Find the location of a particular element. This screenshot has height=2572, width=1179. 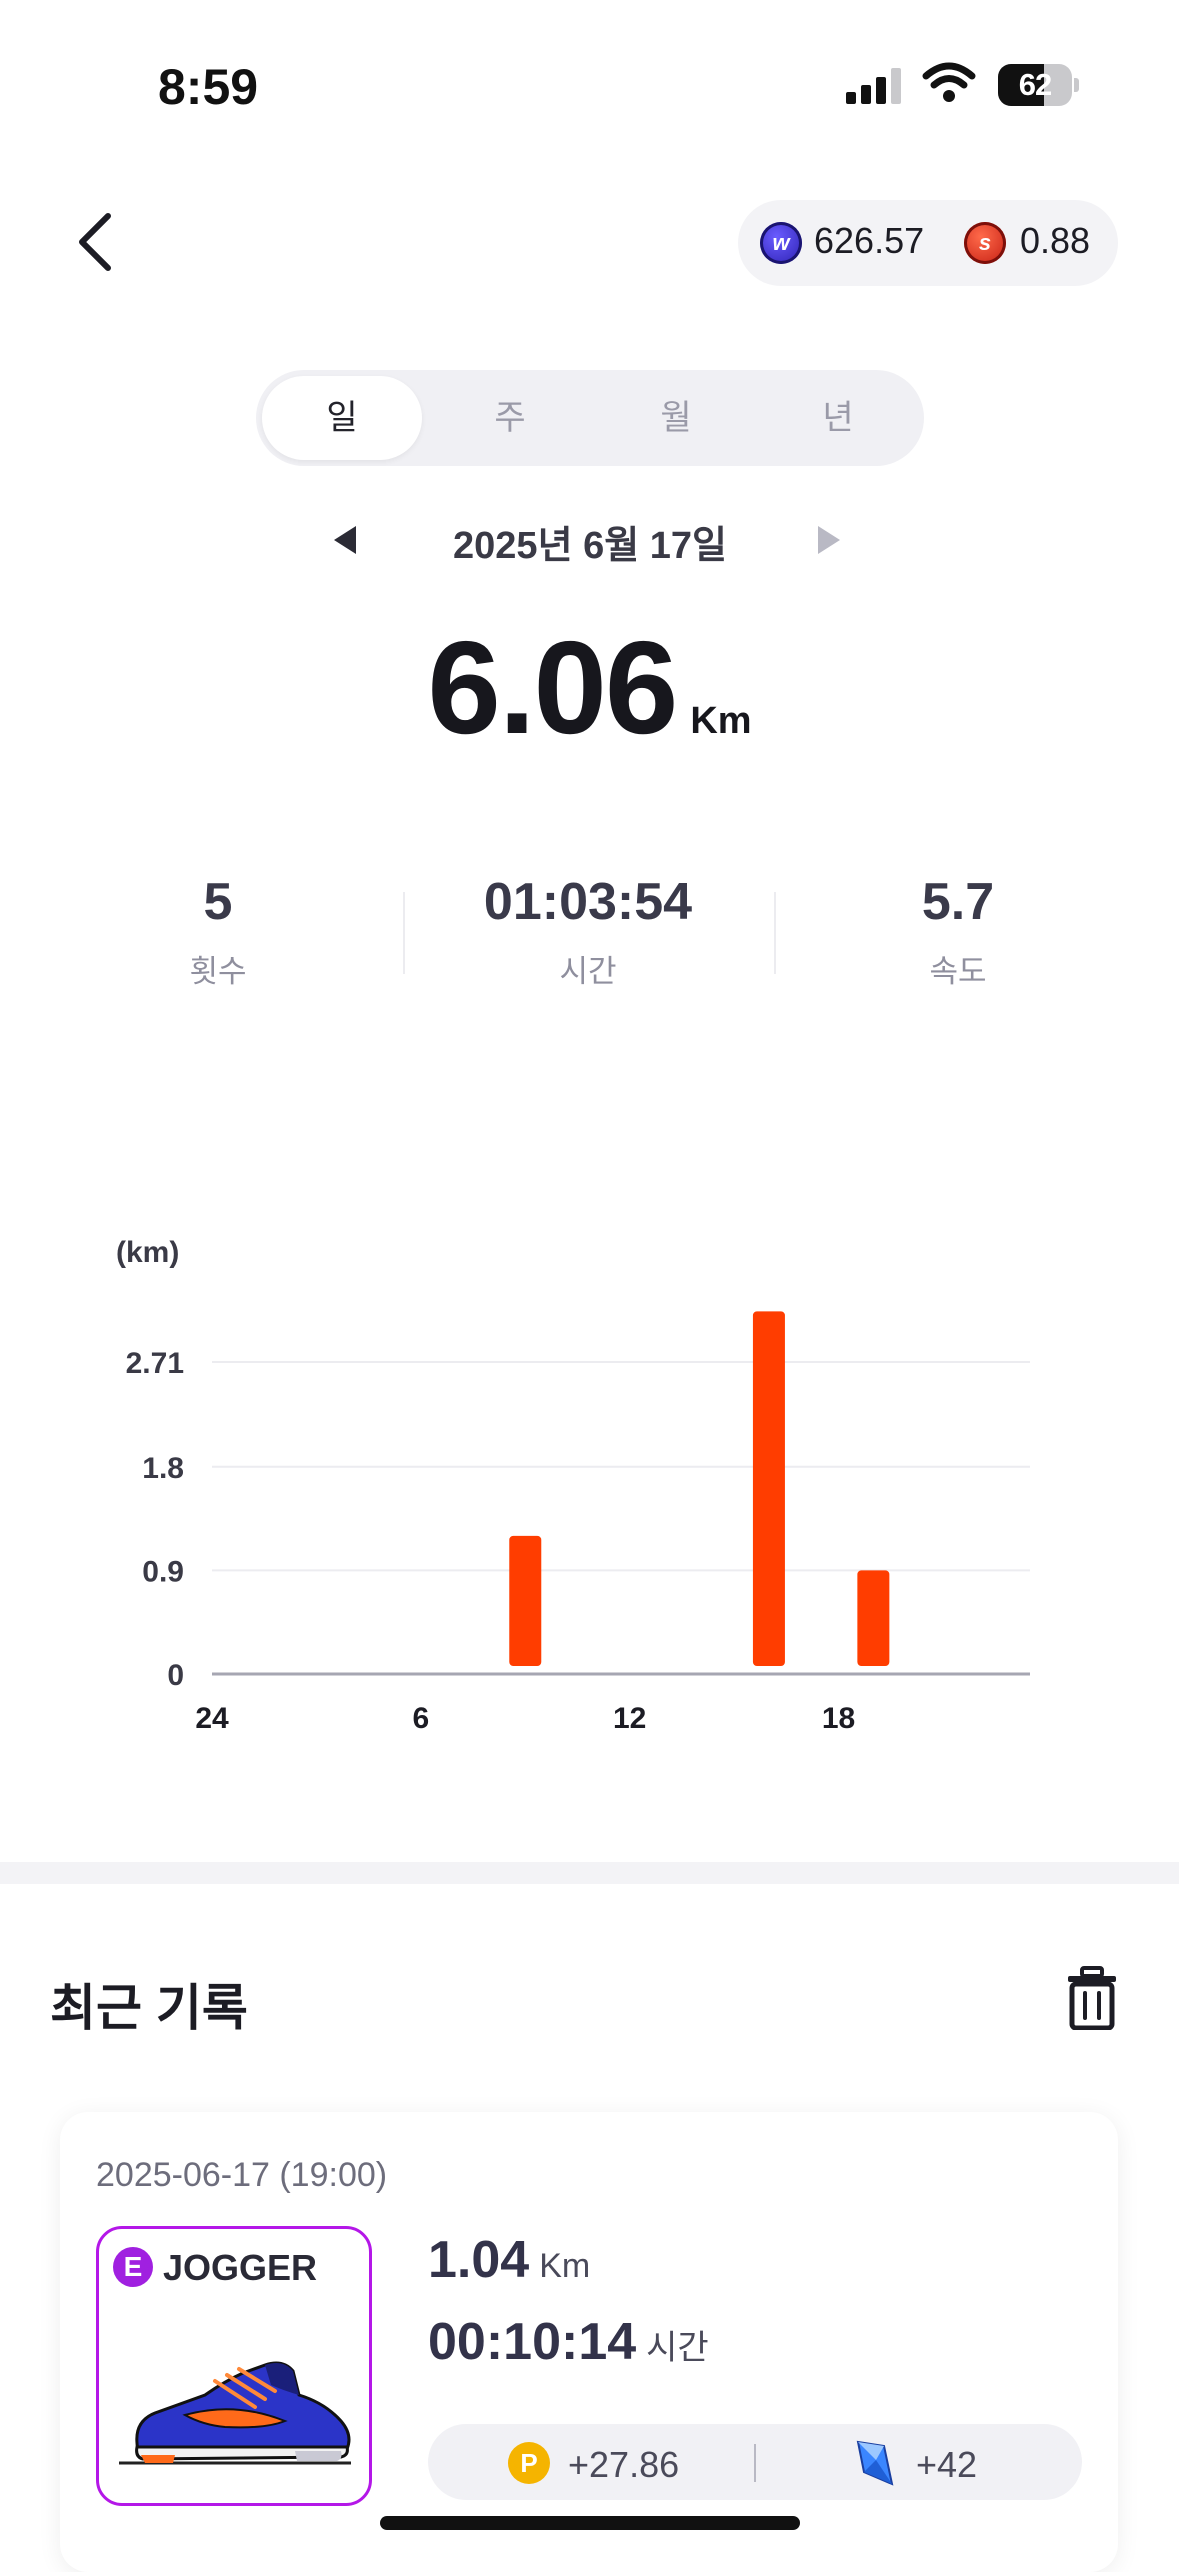

gem-reward: +42 is located at coordinates (947, 2464).